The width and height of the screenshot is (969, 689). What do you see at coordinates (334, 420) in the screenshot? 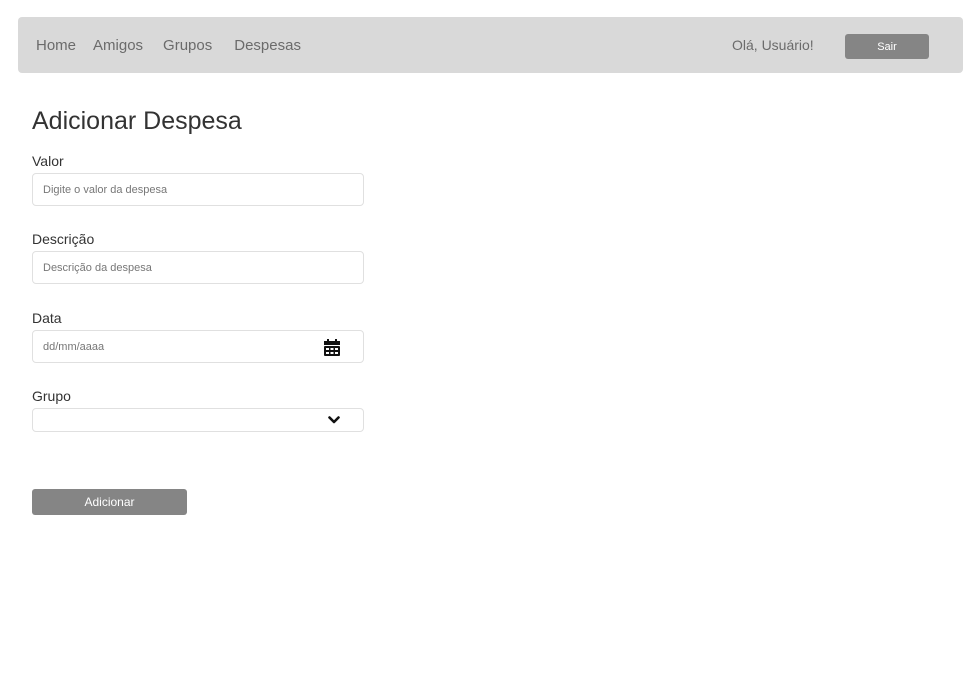
I see `chevron-down-icon` at bounding box center [334, 420].